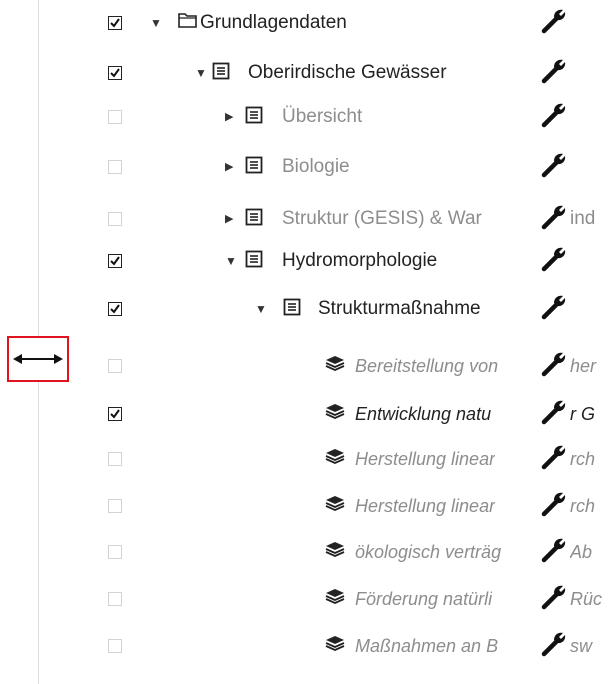  What do you see at coordinates (583, 366) in the screenshot?
I see `clipped-label-text: her` at bounding box center [583, 366].